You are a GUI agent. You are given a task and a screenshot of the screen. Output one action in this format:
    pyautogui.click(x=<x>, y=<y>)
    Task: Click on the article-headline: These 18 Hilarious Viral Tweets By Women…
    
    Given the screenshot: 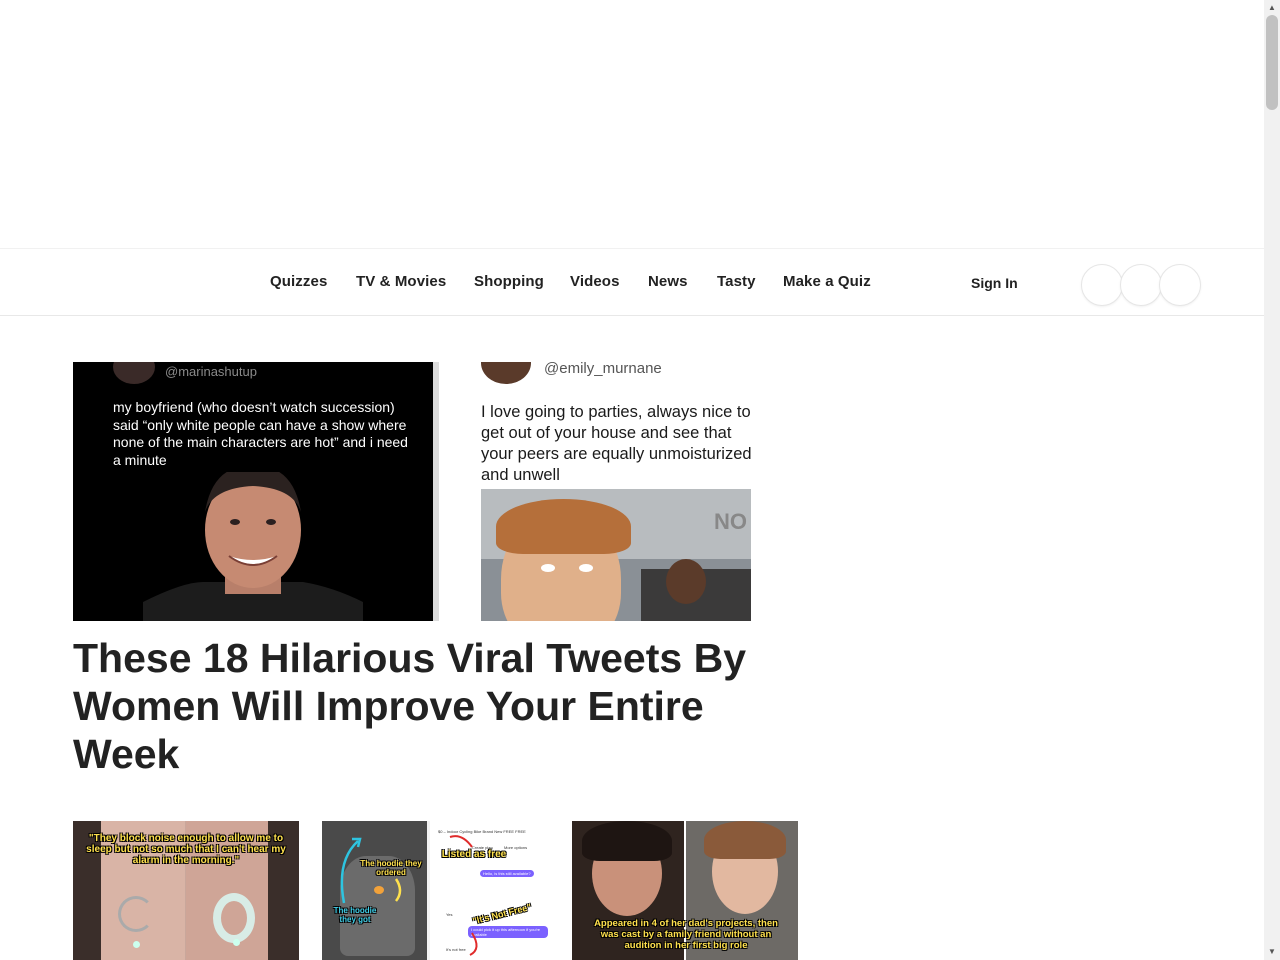 What is the action you would take?
    pyautogui.click(x=438, y=706)
    